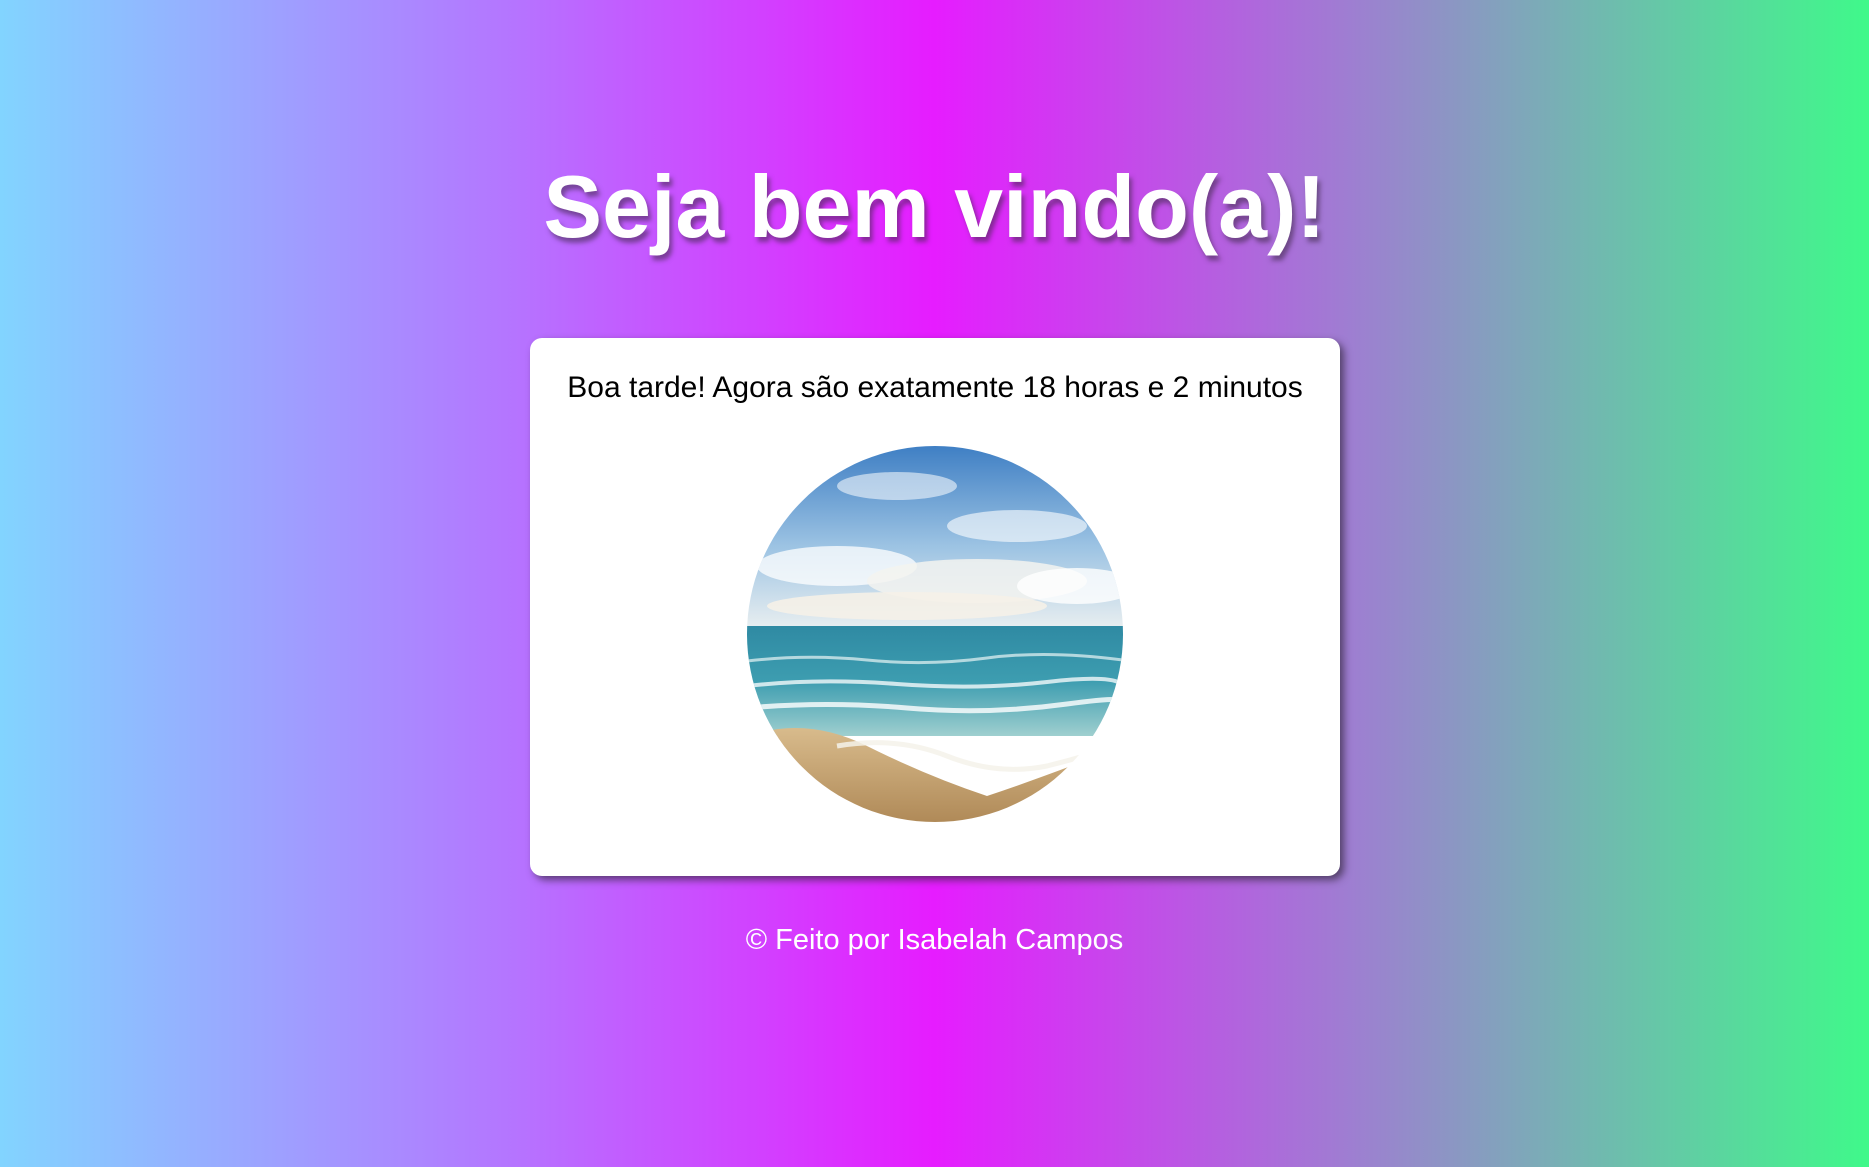  I want to click on beach-photo-icon, so click(935, 634).